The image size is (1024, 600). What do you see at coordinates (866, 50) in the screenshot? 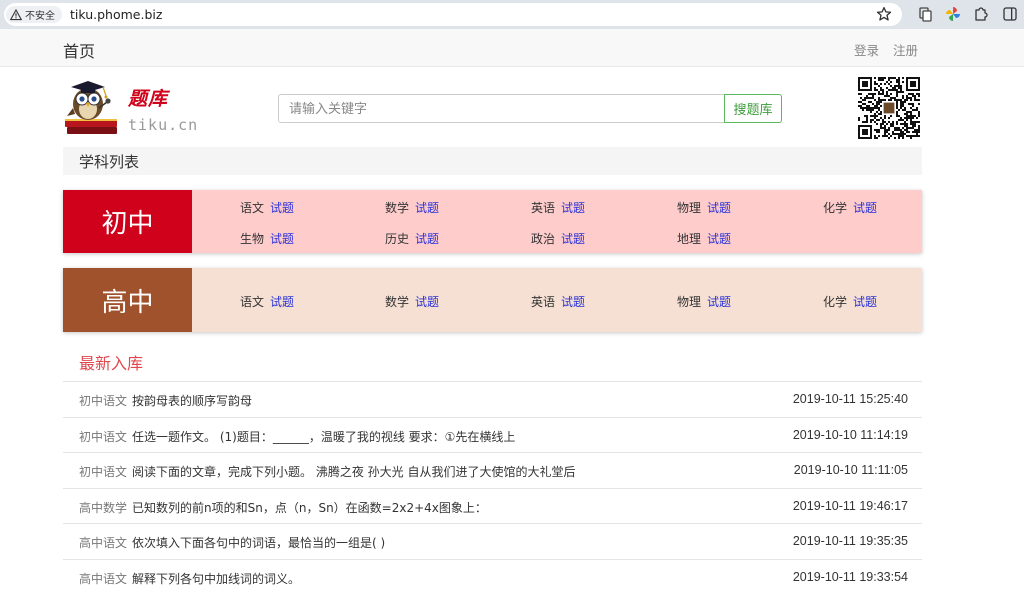
I see `login-link: 登录` at bounding box center [866, 50].